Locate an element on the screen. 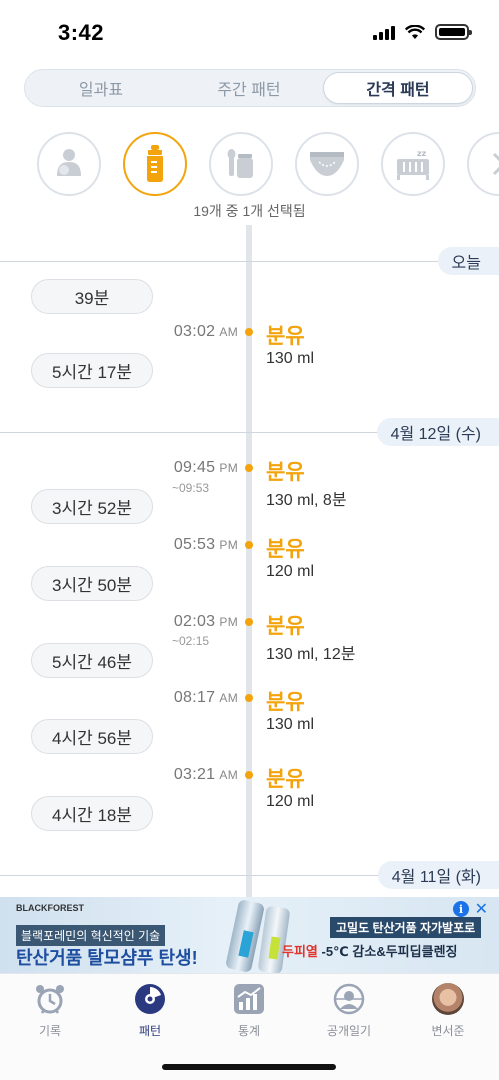 The image size is (499, 1080). time-value: 03:21 is located at coordinates (194, 774).